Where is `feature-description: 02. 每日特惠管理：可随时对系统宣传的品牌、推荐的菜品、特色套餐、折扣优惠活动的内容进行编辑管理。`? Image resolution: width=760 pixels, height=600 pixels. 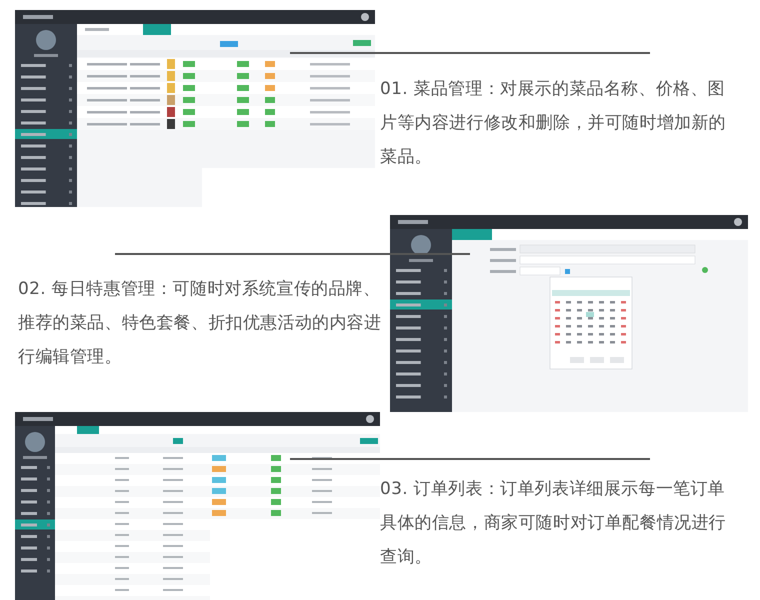
feature-description: 02. 每日特惠管理：可随时对系统宣传的品牌、推荐的菜品、特色套餐、折扣优惠活动的内容进行编辑管理。 is located at coordinates (200, 323).